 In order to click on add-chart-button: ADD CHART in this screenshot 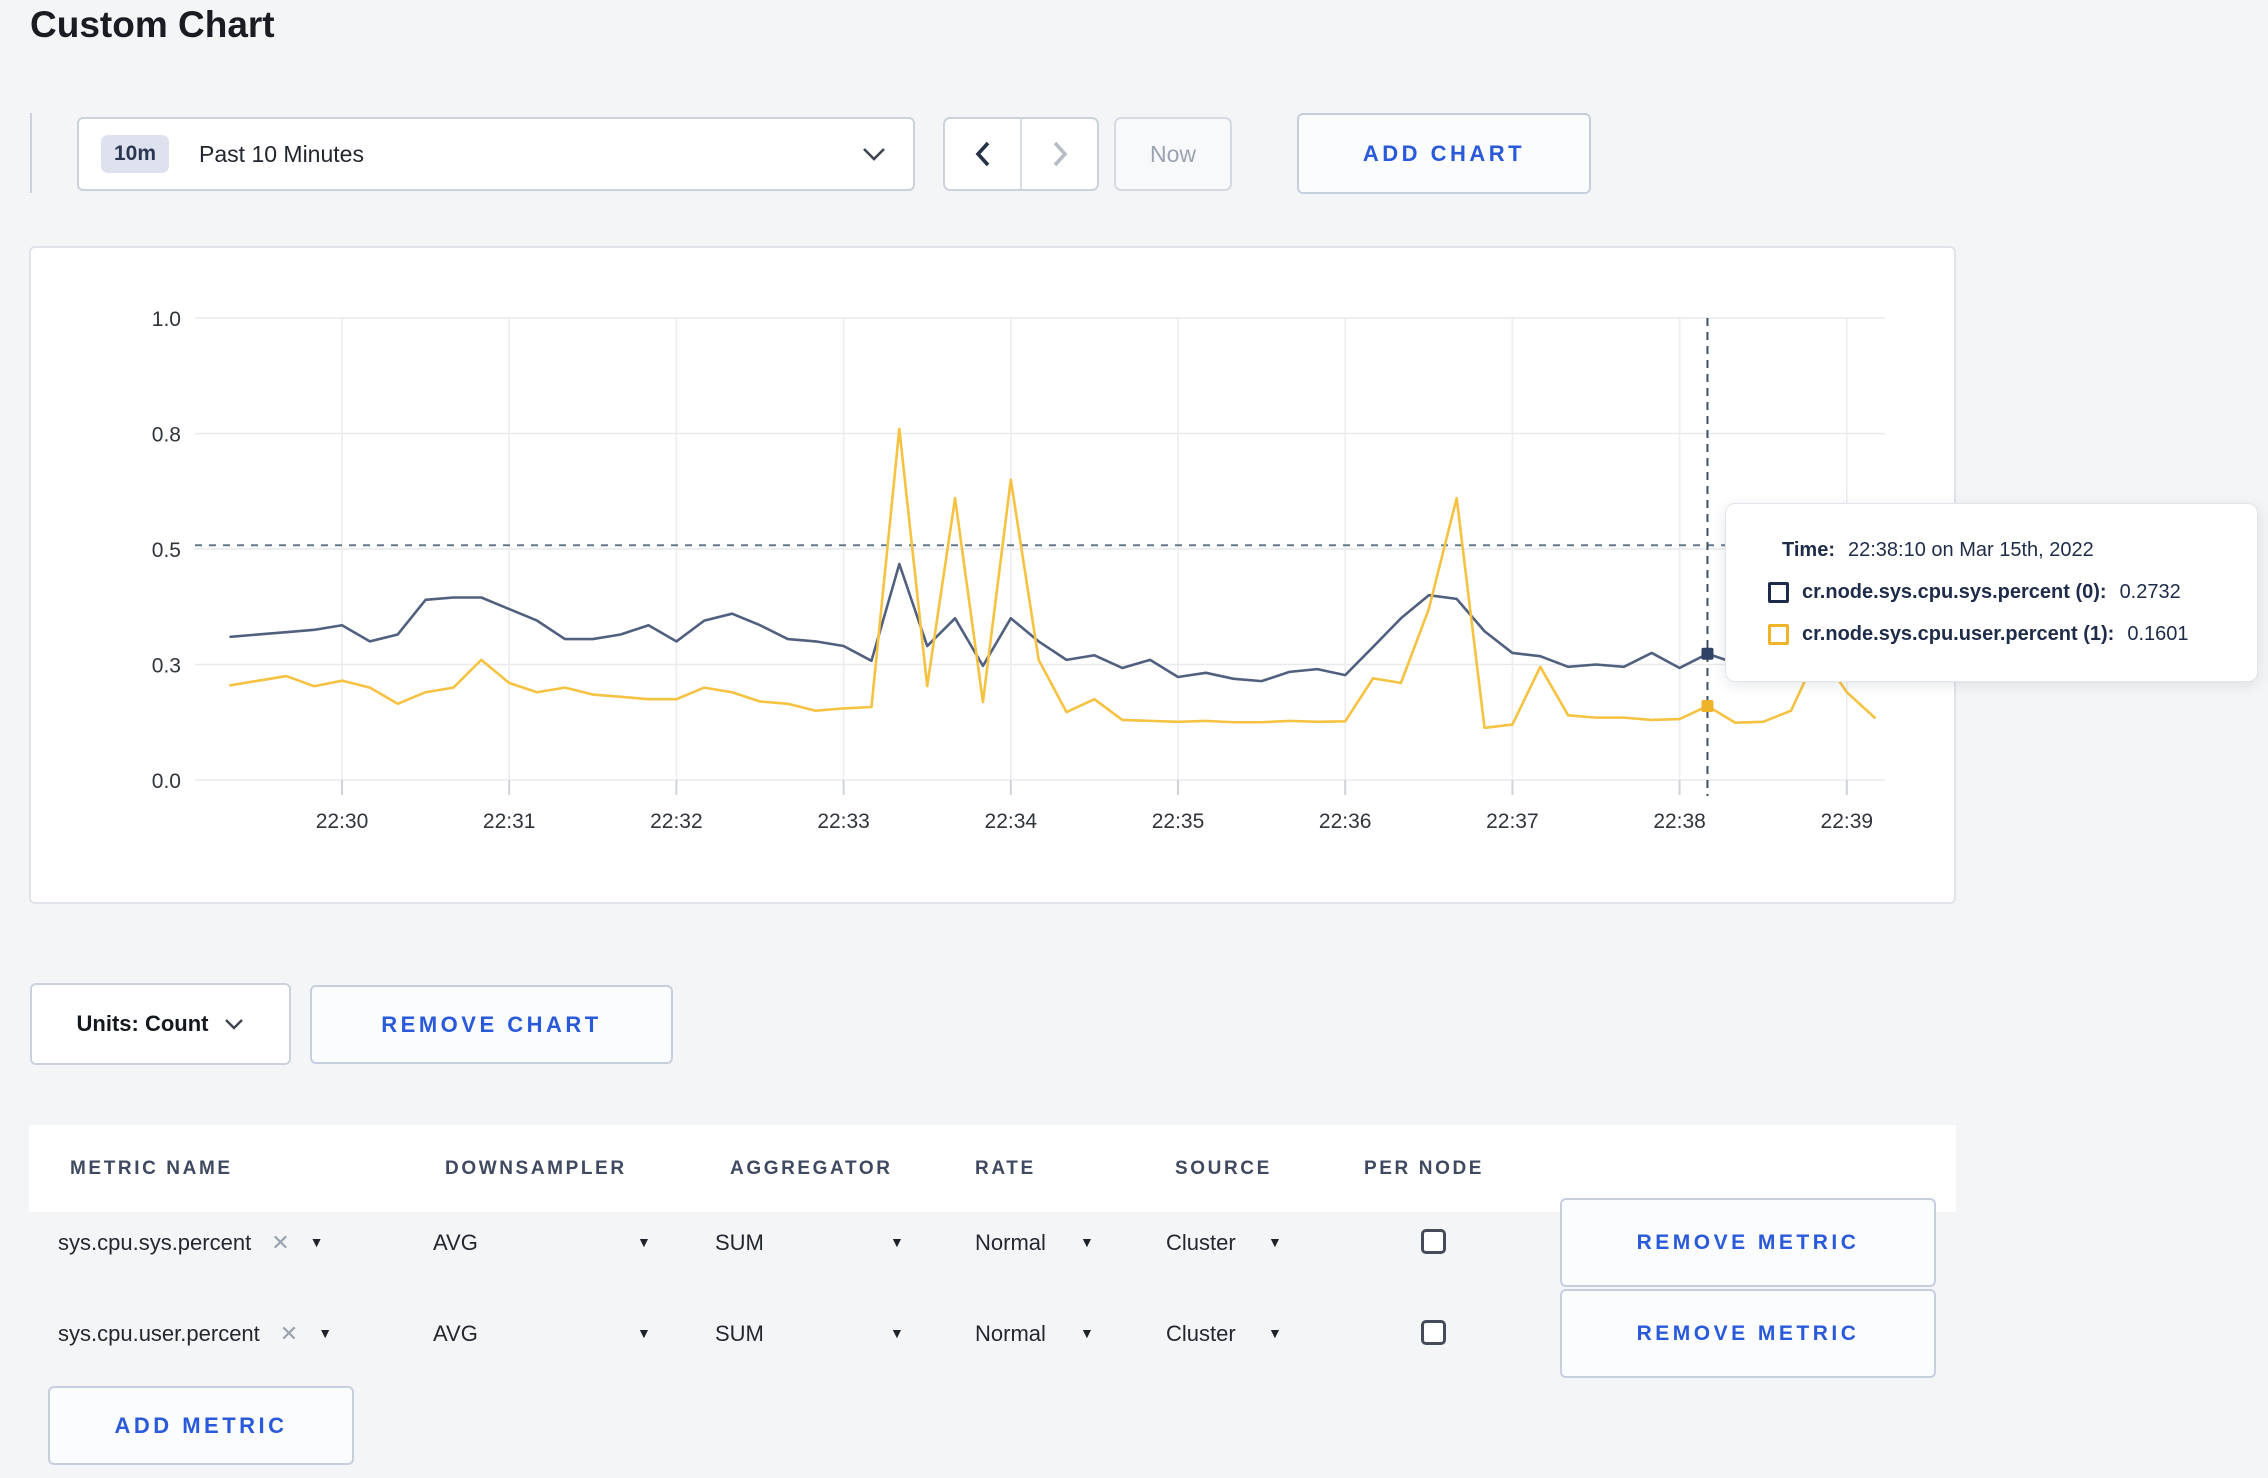, I will do `click(1444, 153)`.